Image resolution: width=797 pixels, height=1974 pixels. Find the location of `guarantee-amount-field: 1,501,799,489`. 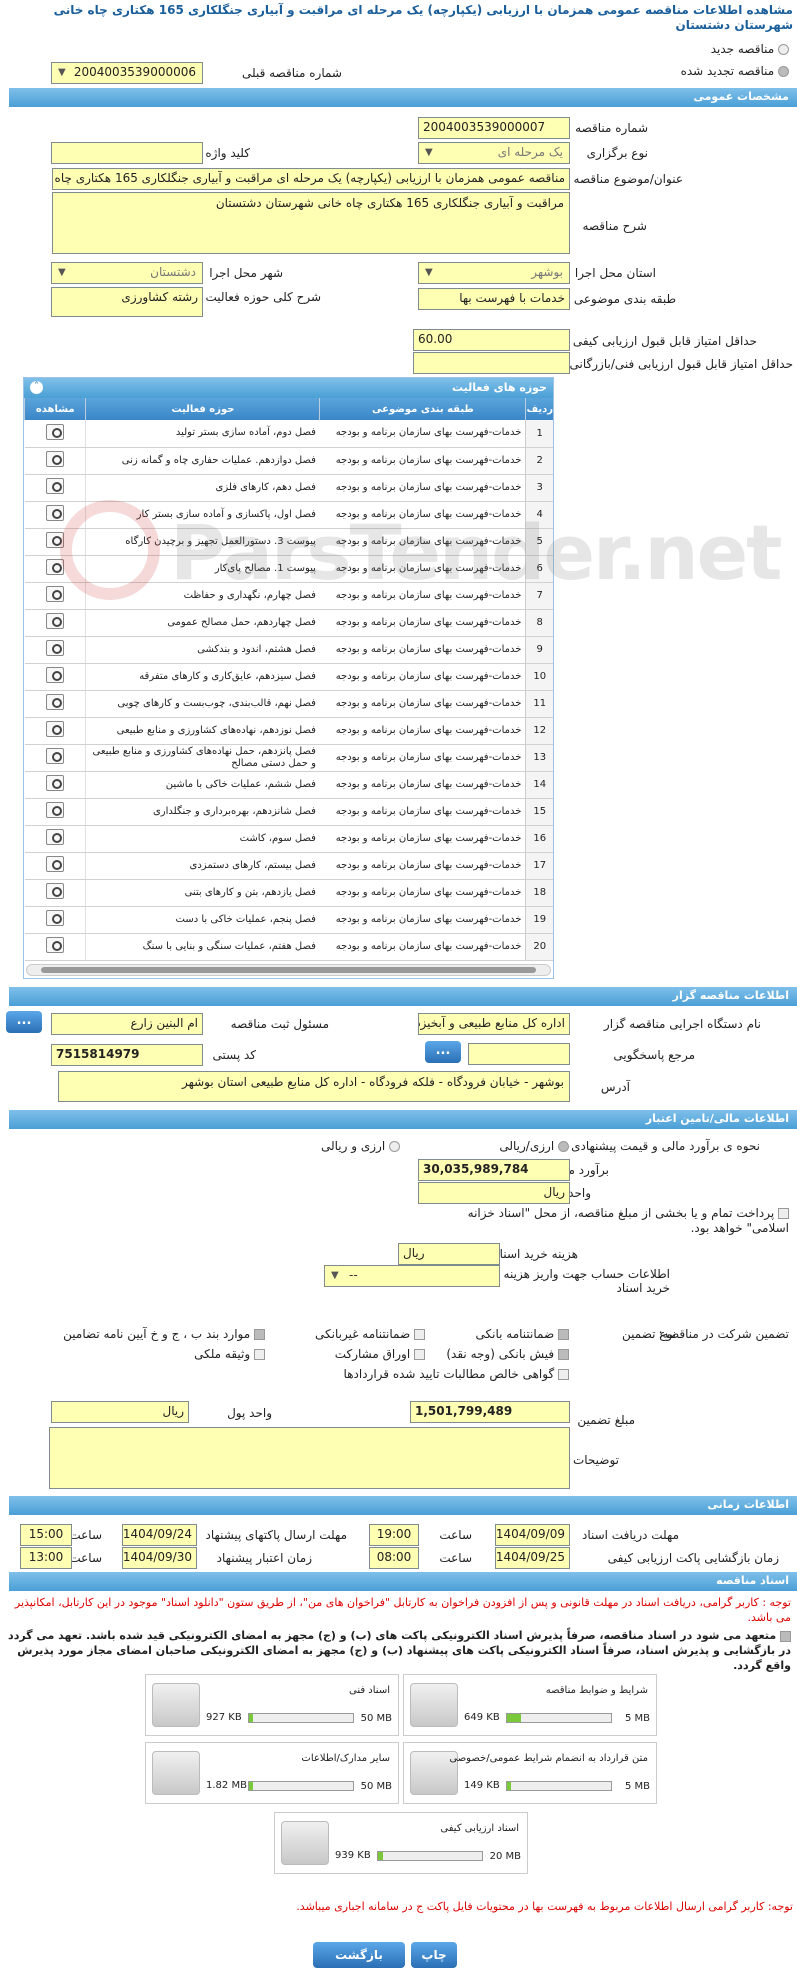

guarantee-amount-field: 1,501,799,489 is located at coordinates (490, 1412).